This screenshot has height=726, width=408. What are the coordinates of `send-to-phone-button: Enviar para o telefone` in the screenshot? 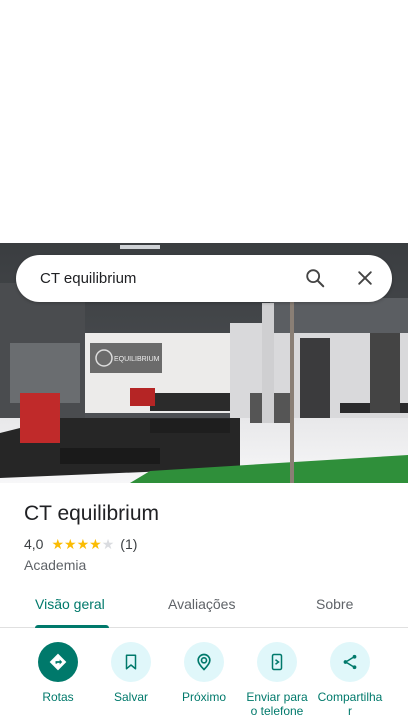 It's located at (277, 680).